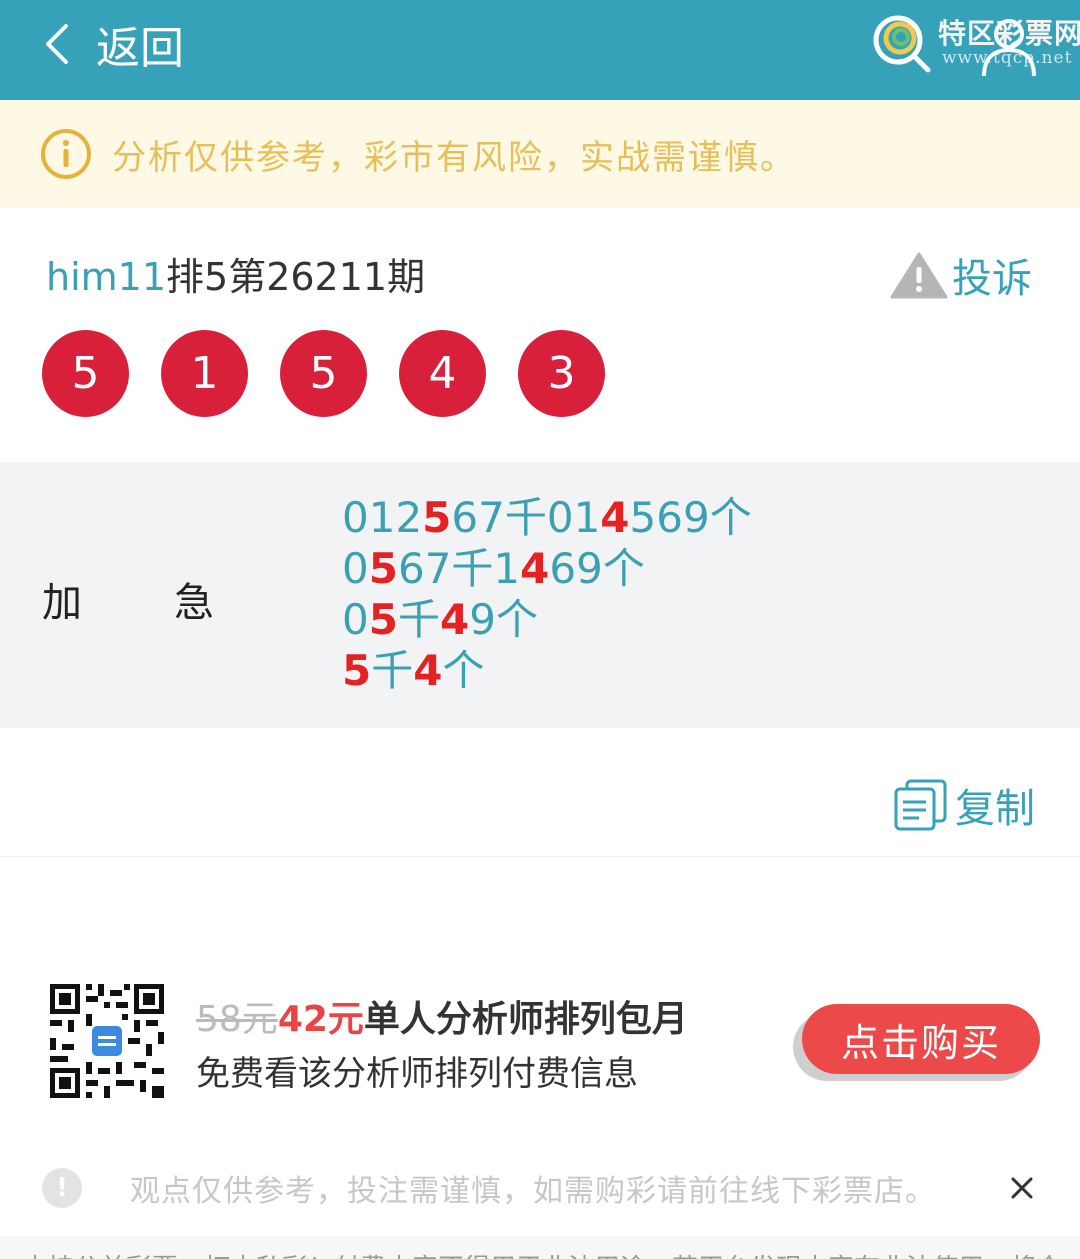 Image resolution: width=1080 pixels, height=1259 pixels. Describe the element at coordinates (547, 670) in the screenshot. I see `prediction-line: 5千4个` at that location.